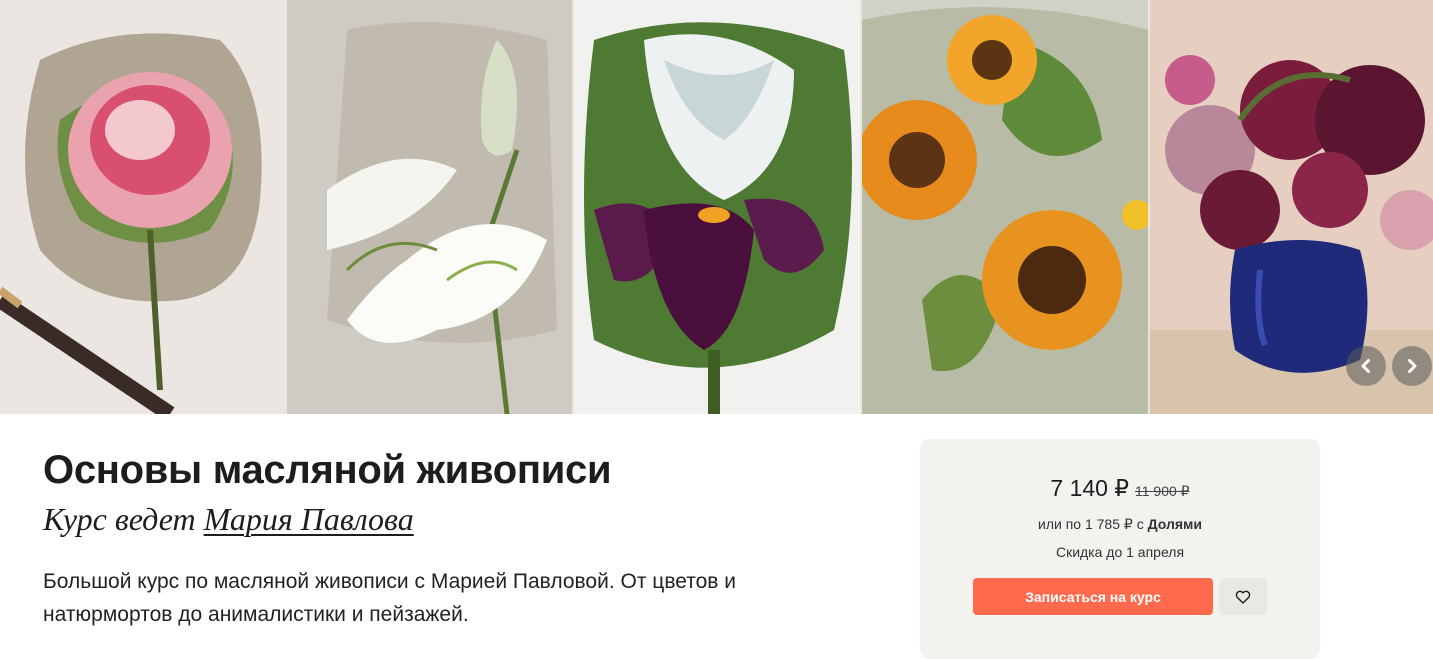  I want to click on installment-provider: Долями, so click(1174, 524).